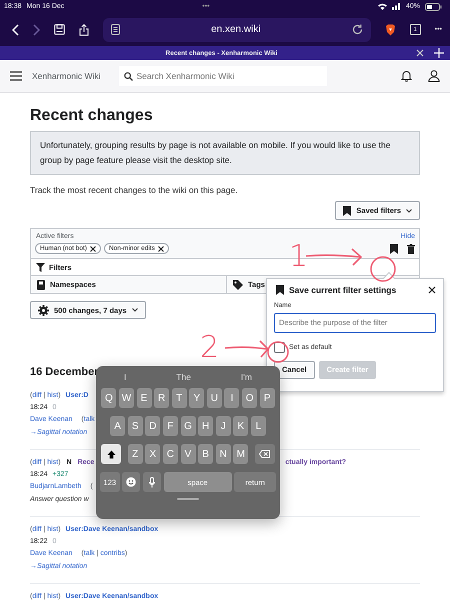 The height and width of the screenshot is (600, 450). I want to click on address-bar: en.xen.wiki, so click(237, 30).